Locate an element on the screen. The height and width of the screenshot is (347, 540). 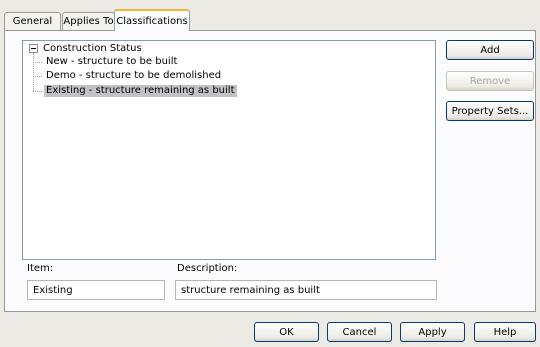
tab-applies-to: Applies To is located at coordinates (88, 21).